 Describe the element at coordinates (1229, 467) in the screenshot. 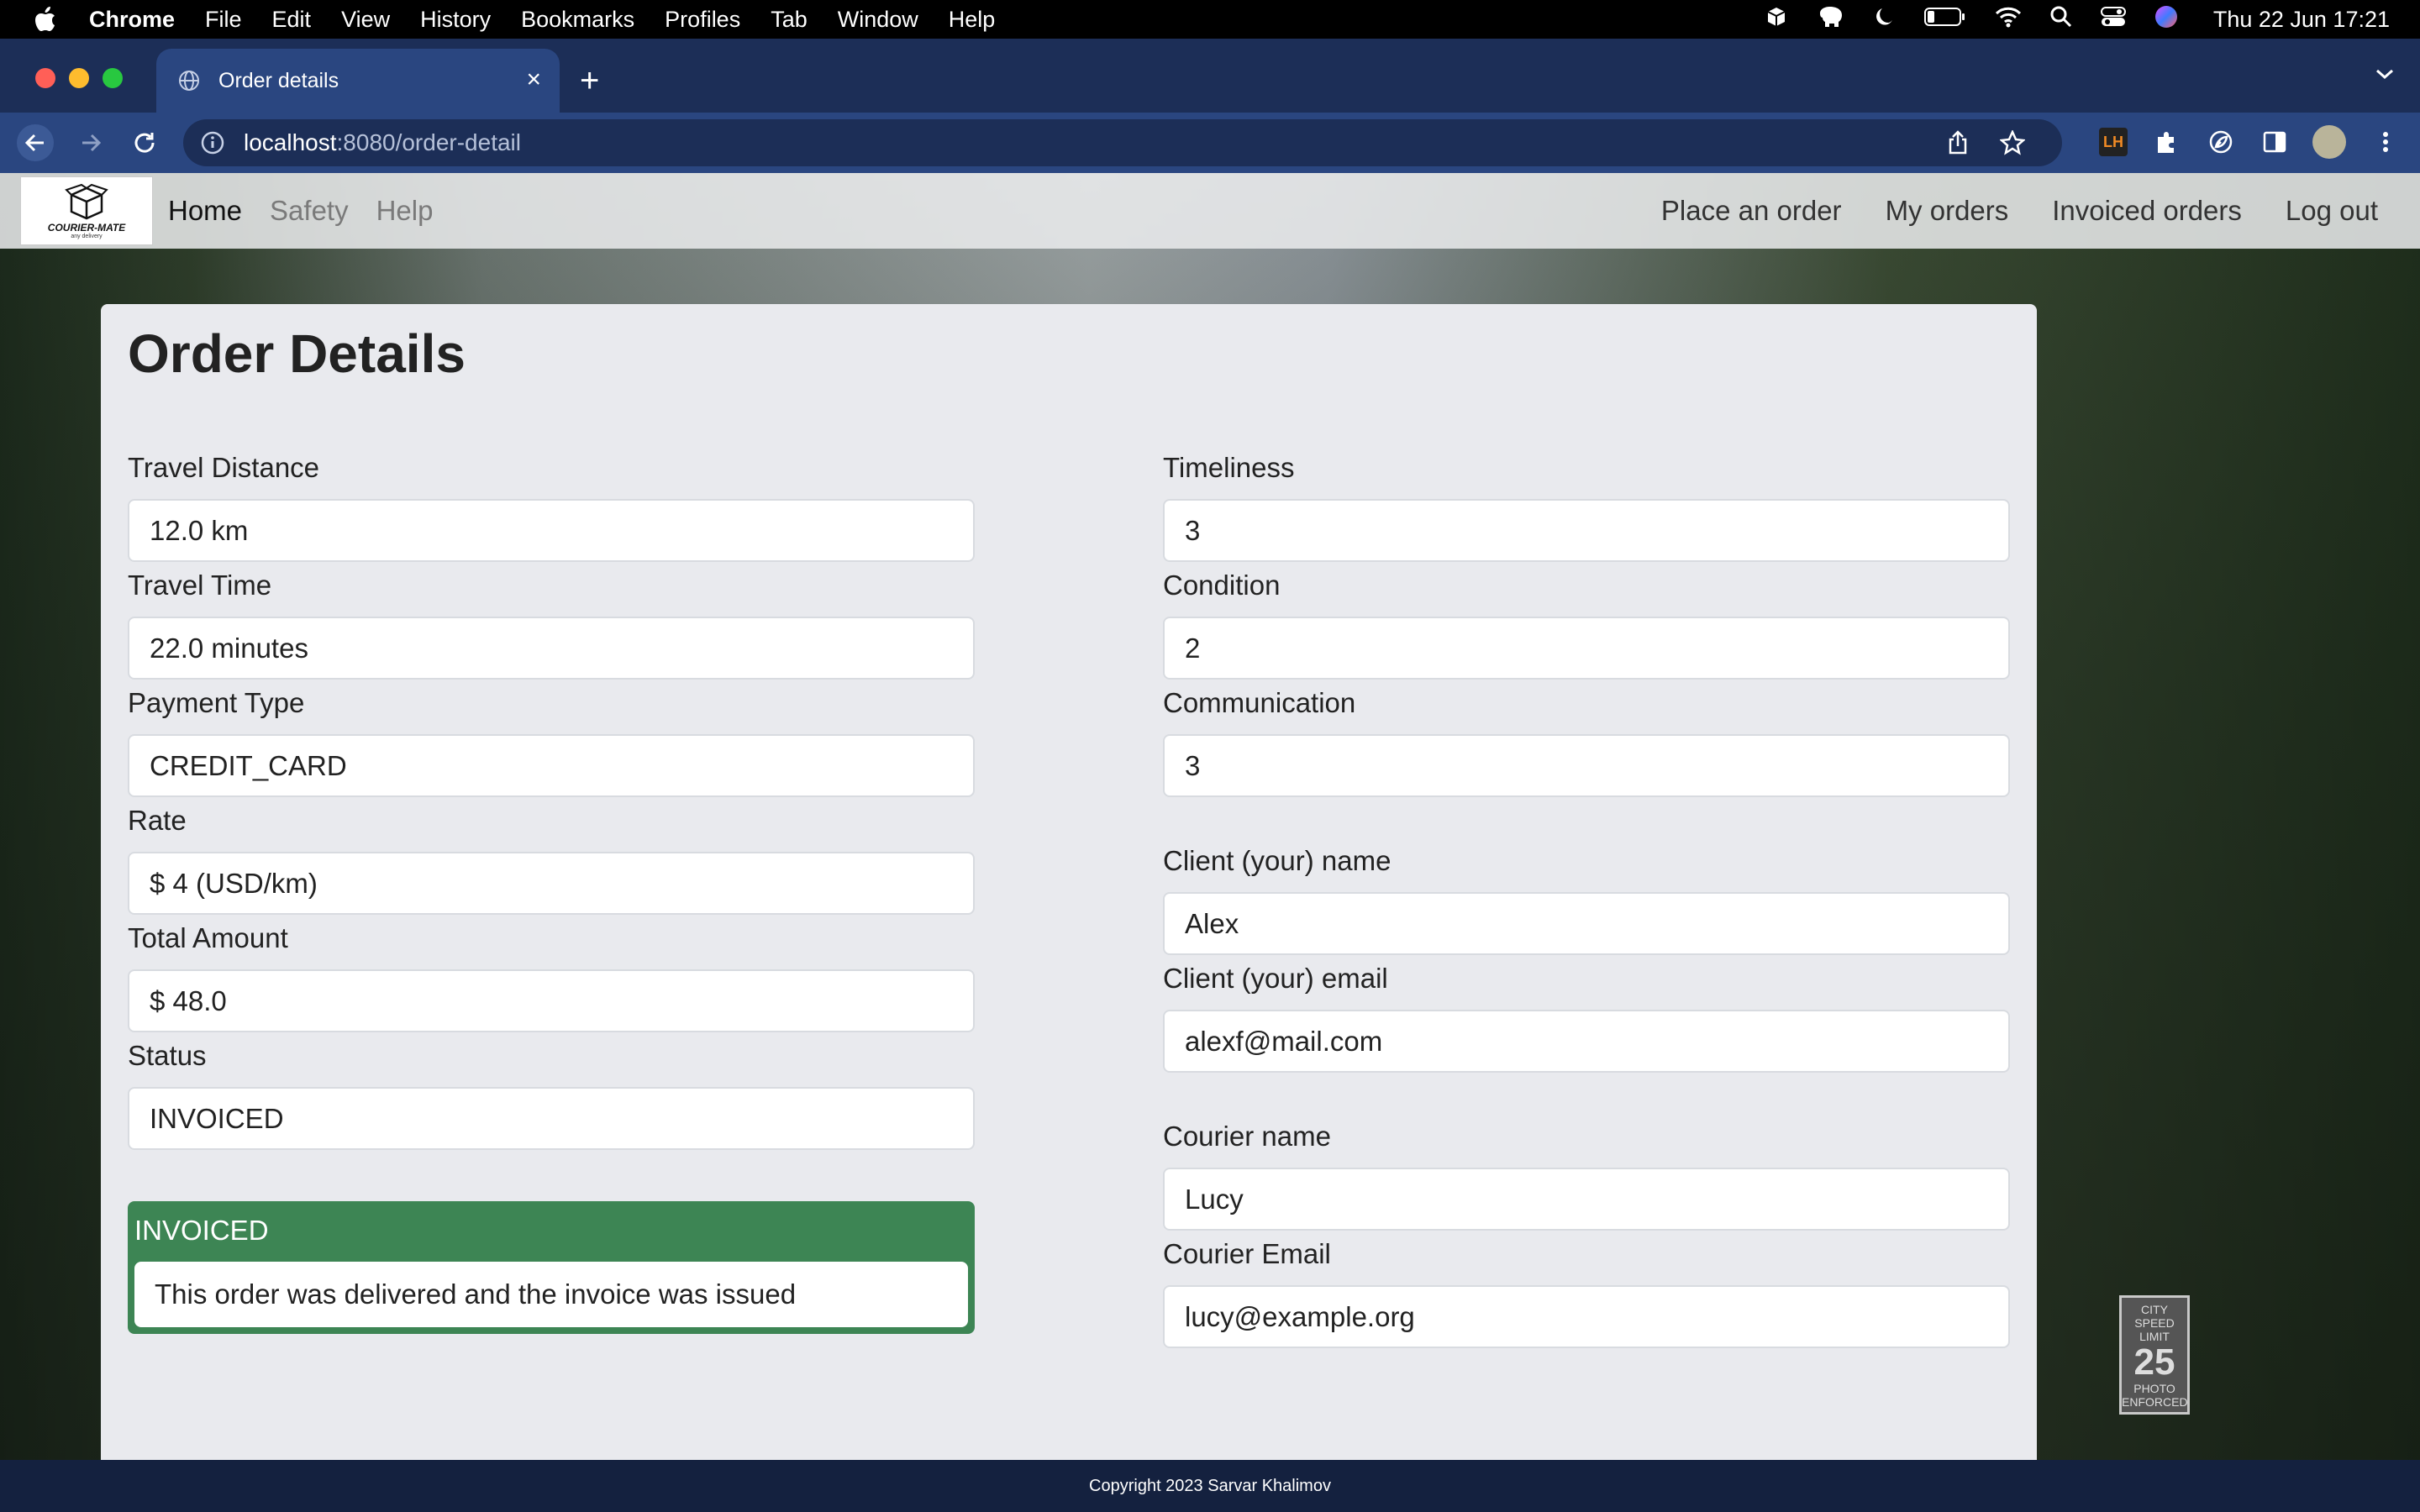

I see `timeliness-label: Timeliness` at that location.